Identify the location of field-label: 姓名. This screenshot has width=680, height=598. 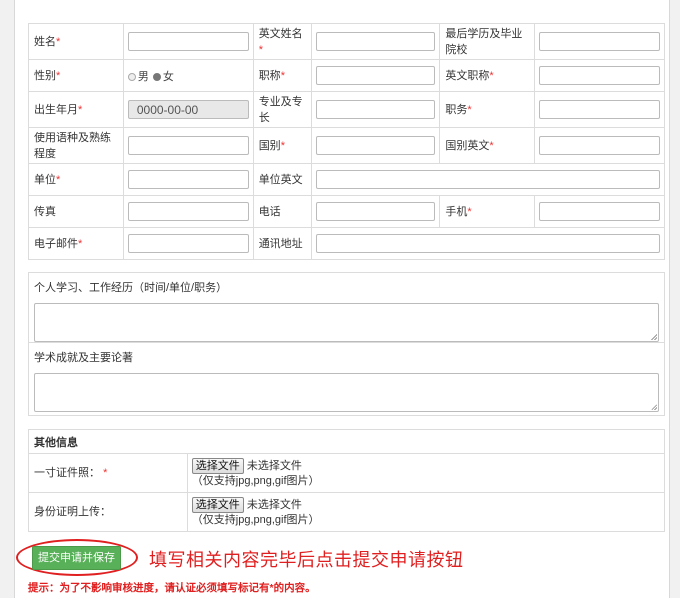
(45, 41).